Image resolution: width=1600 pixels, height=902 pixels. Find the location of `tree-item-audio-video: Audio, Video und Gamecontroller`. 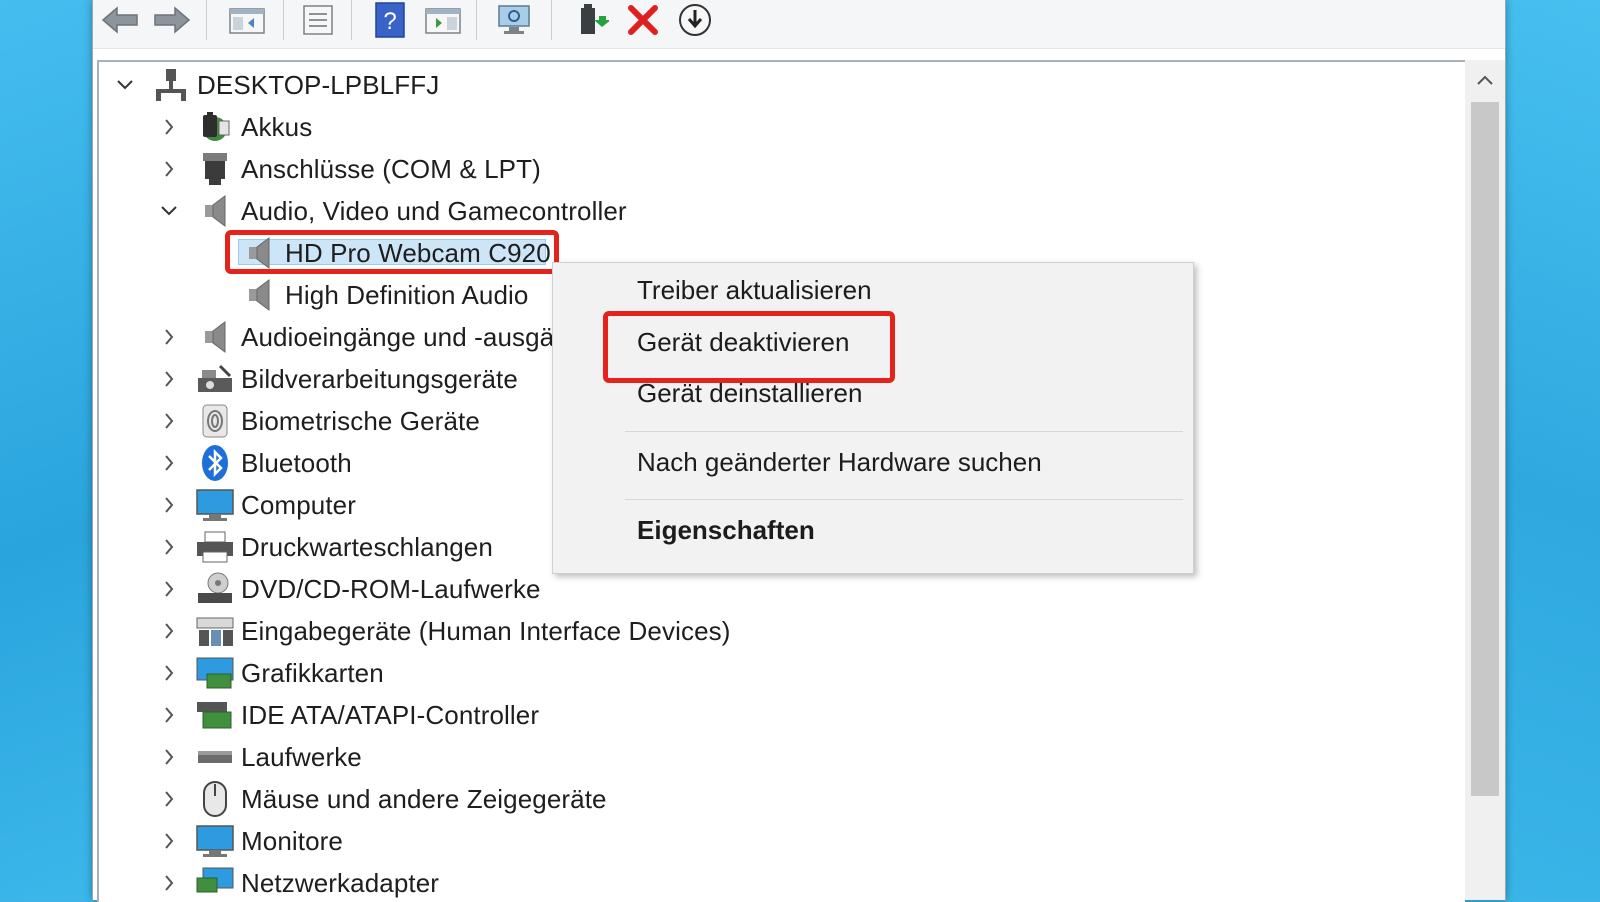

tree-item-audio-video: Audio, Video und Gamecontroller is located at coordinates (392, 211).